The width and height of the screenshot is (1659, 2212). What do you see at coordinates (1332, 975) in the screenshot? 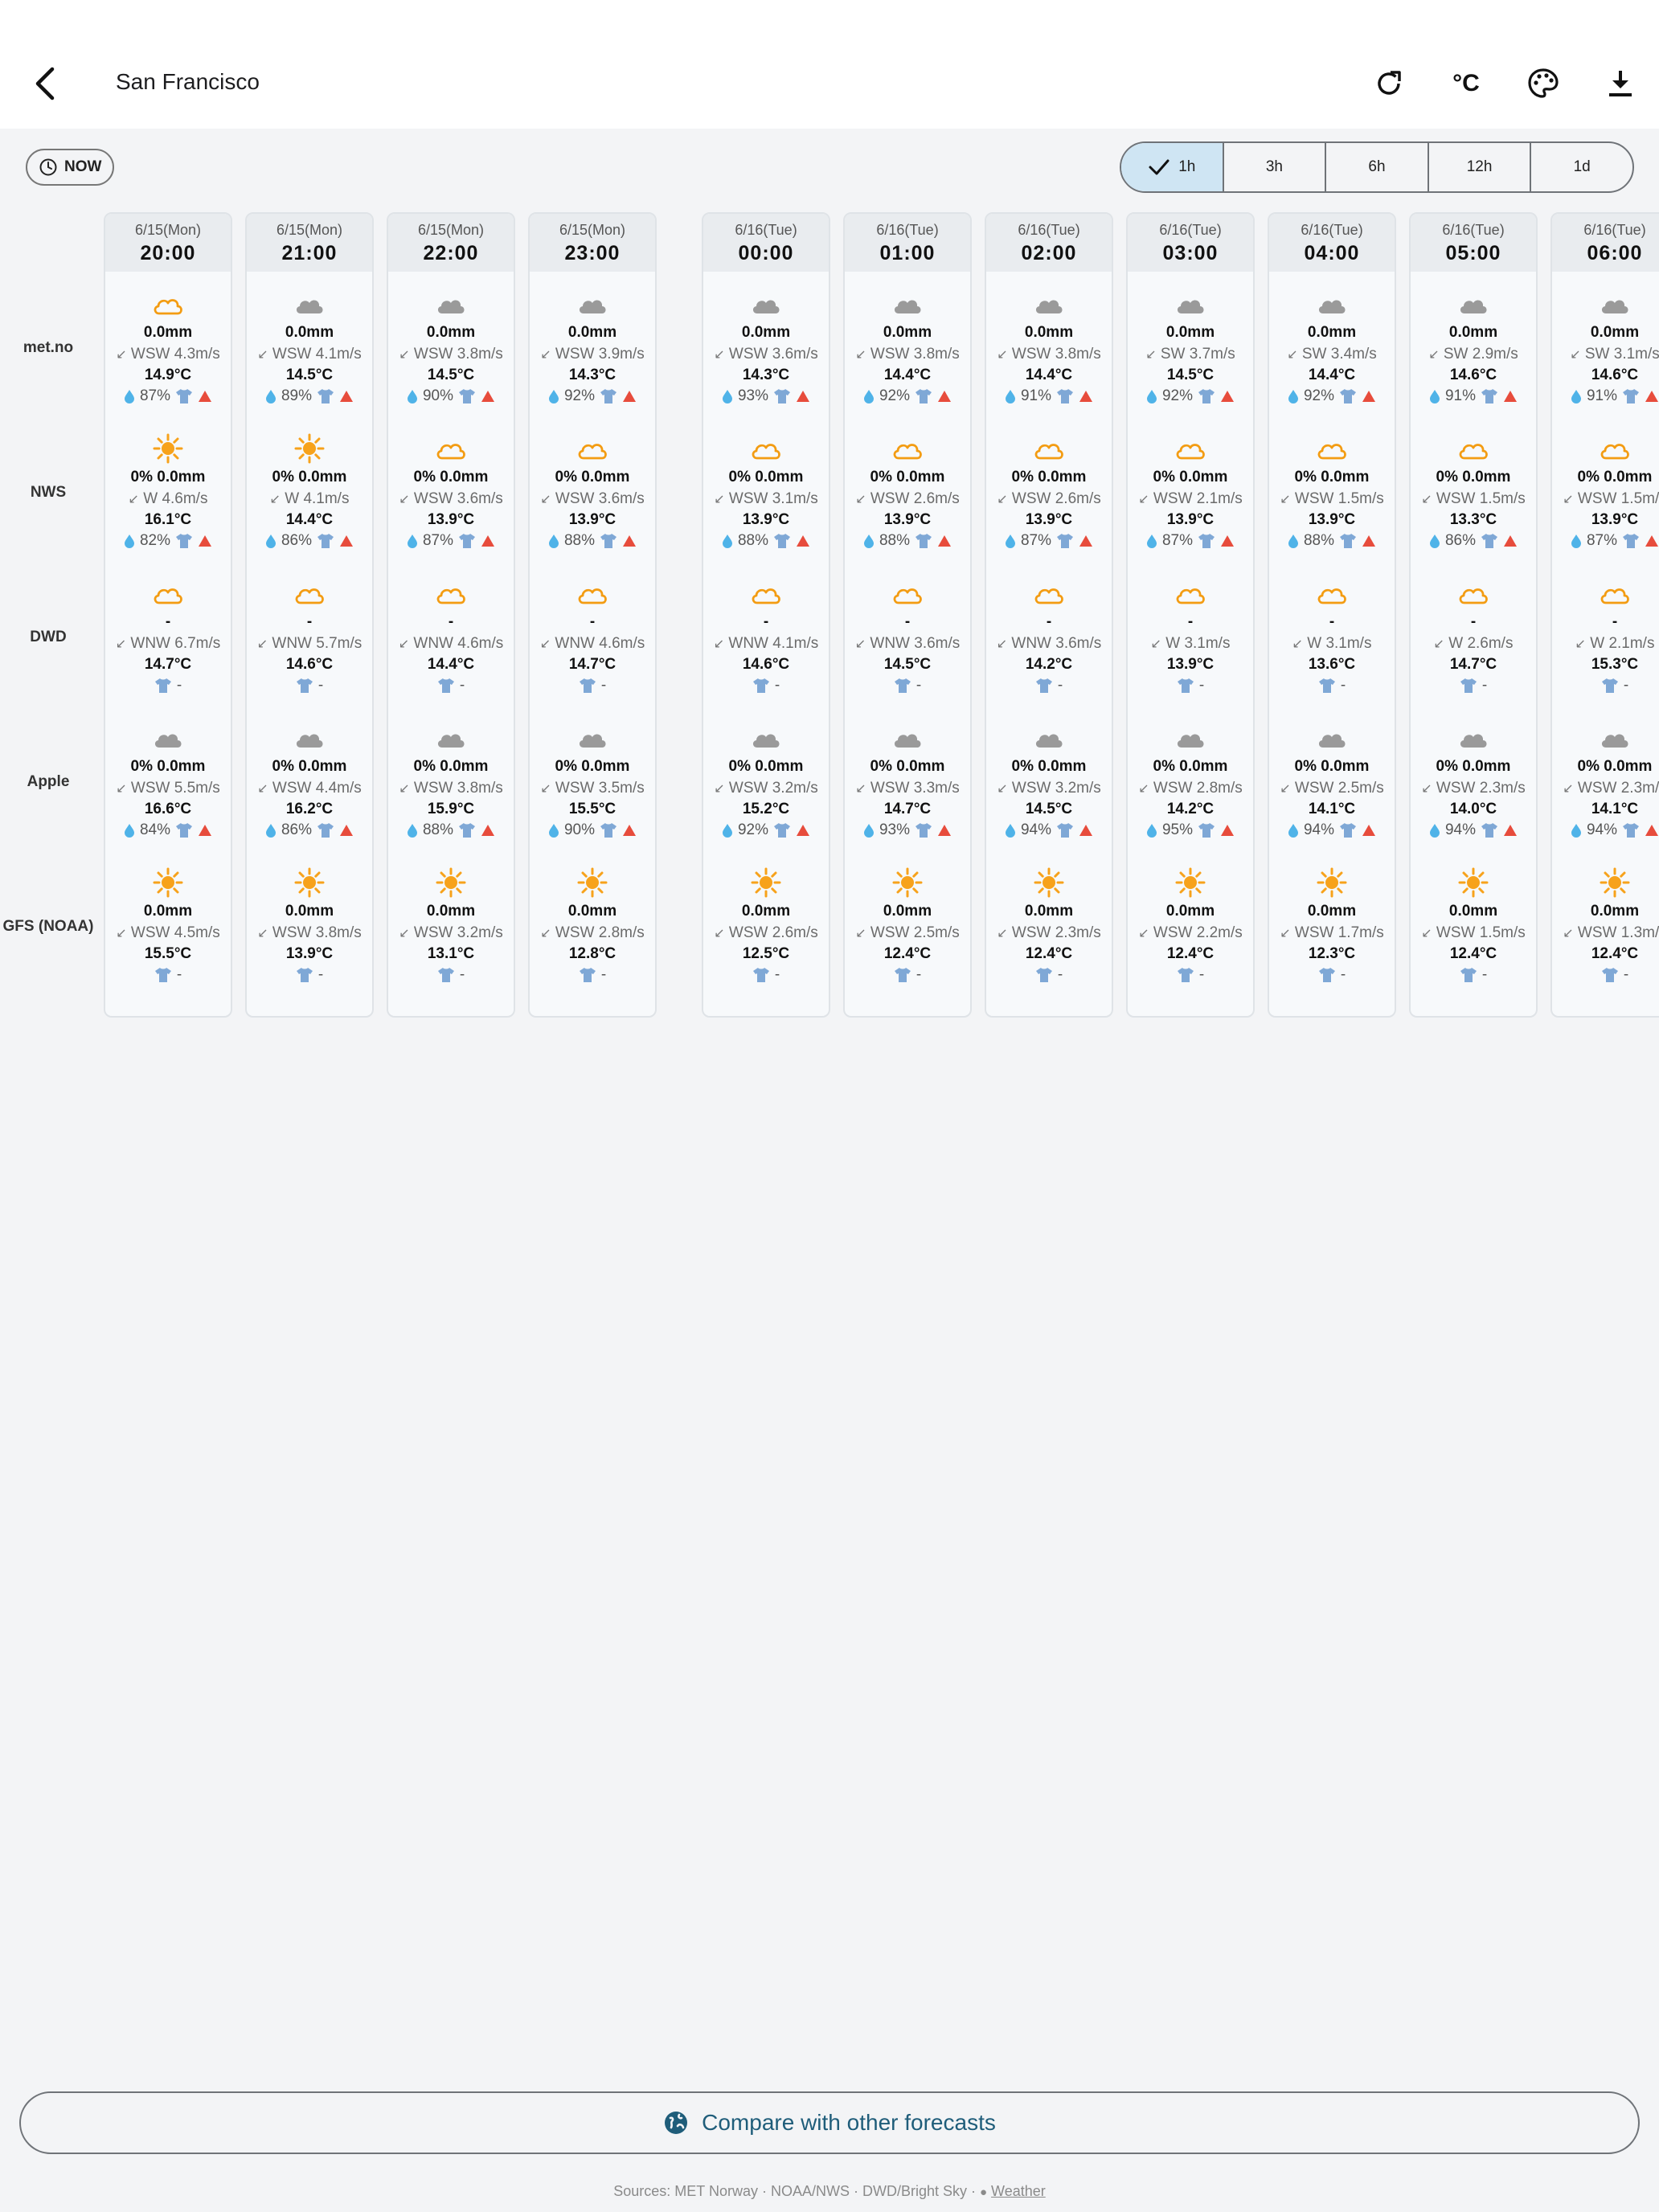
I see `forecast-extras: -` at bounding box center [1332, 975].